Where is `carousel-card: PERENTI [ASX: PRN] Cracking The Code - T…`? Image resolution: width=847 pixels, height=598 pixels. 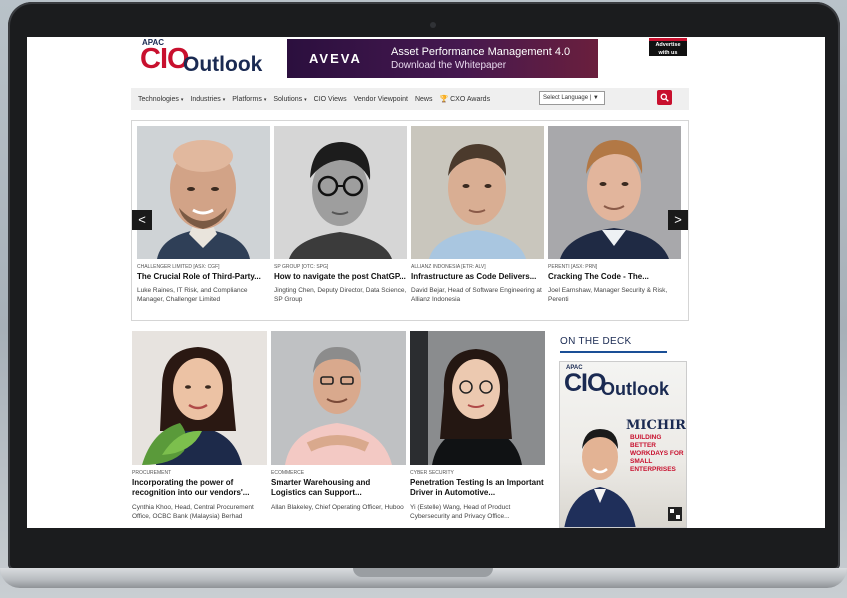
carousel-card: PERENTI [ASX: PRN] Cracking The Code - T… is located at coordinates (614, 215).